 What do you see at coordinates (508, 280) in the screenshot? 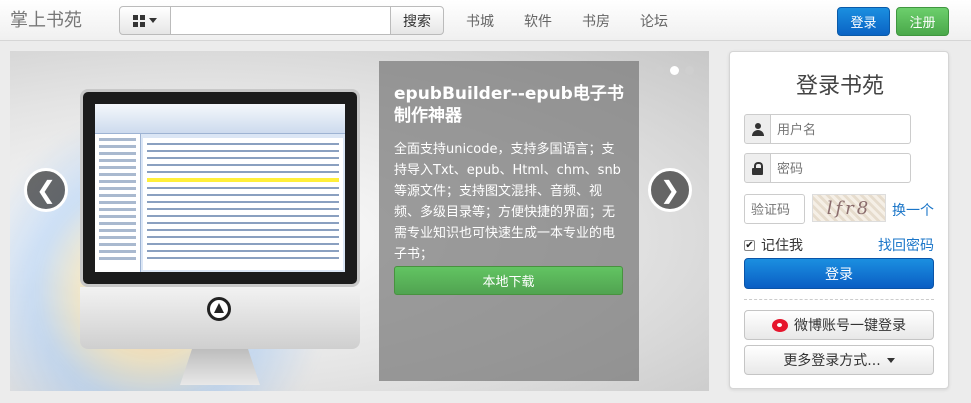
I see `local-download-button: 本地下载` at bounding box center [508, 280].